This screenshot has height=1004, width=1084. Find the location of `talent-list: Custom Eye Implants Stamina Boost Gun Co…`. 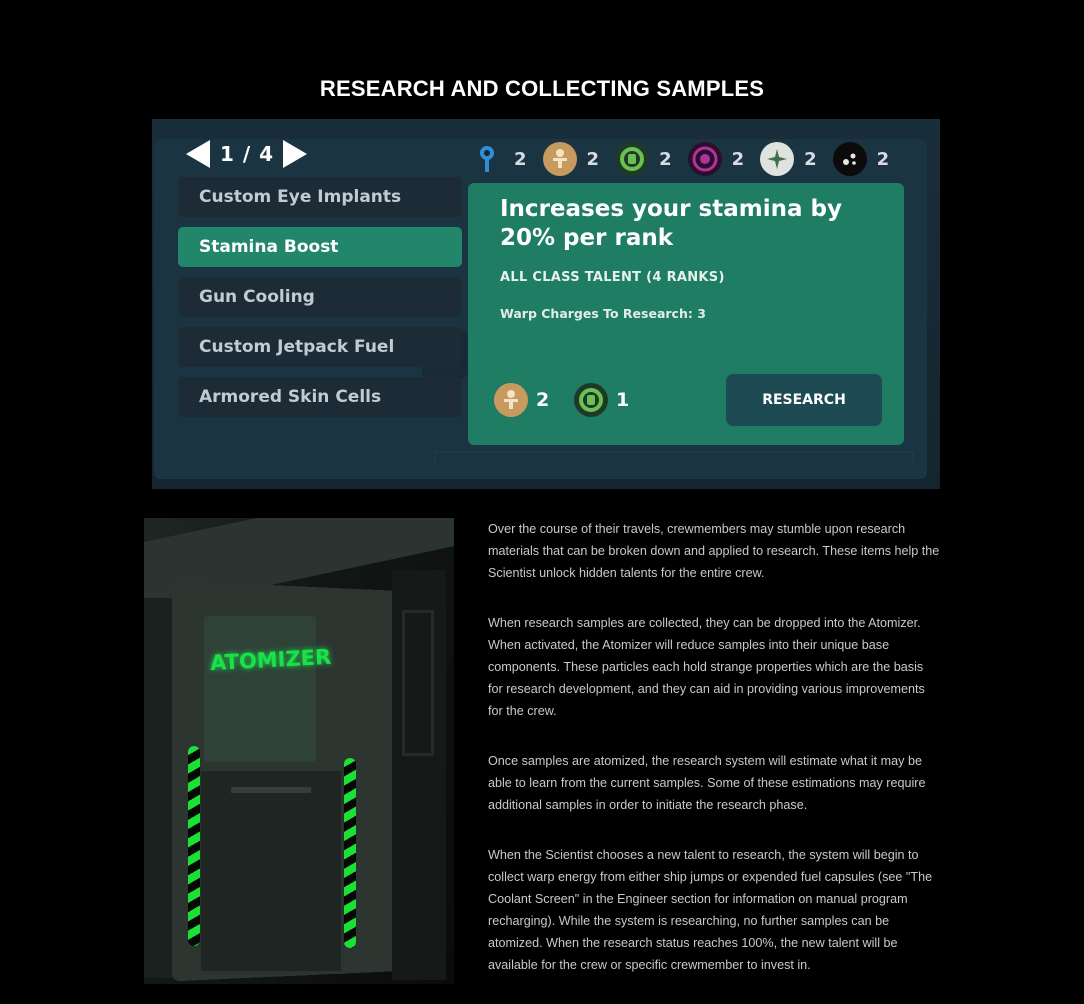

talent-list: Custom Eye Implants Stamina Boost Gun Co… is located at coordinates (320, 302).